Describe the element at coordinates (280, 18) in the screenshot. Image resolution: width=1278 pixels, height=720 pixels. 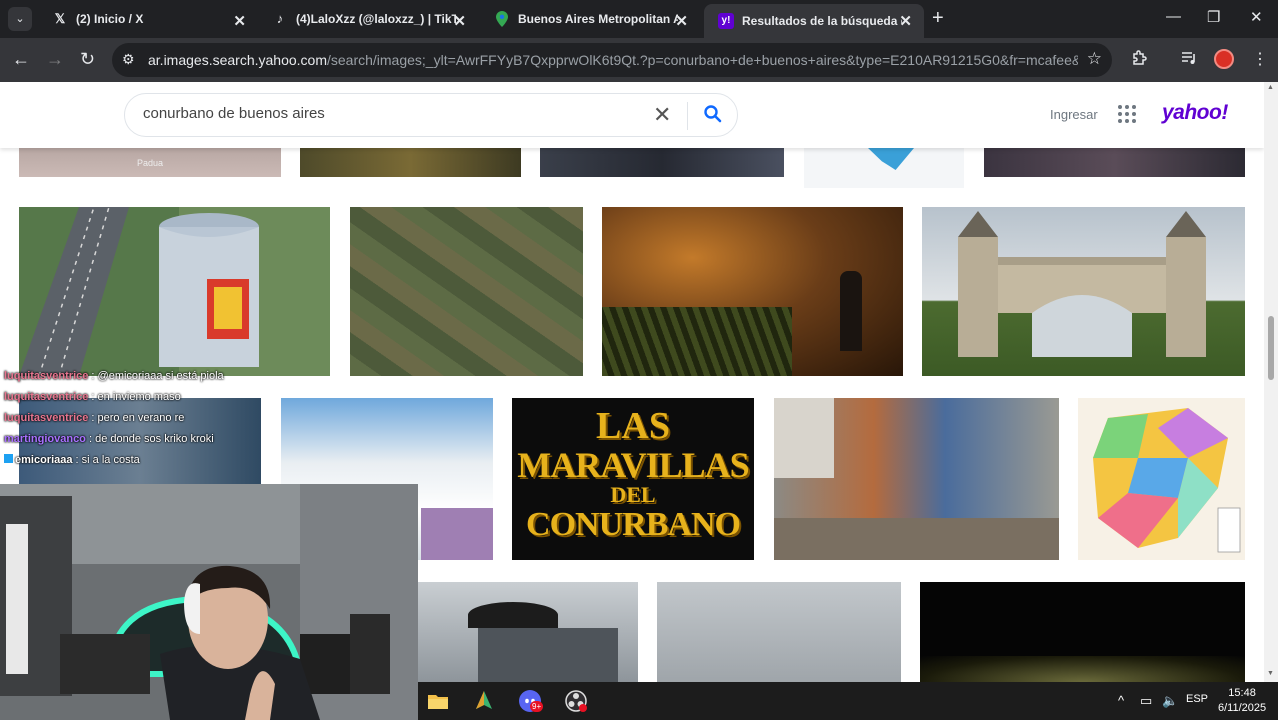
I see `tiktok-icon: ♪` at that location.